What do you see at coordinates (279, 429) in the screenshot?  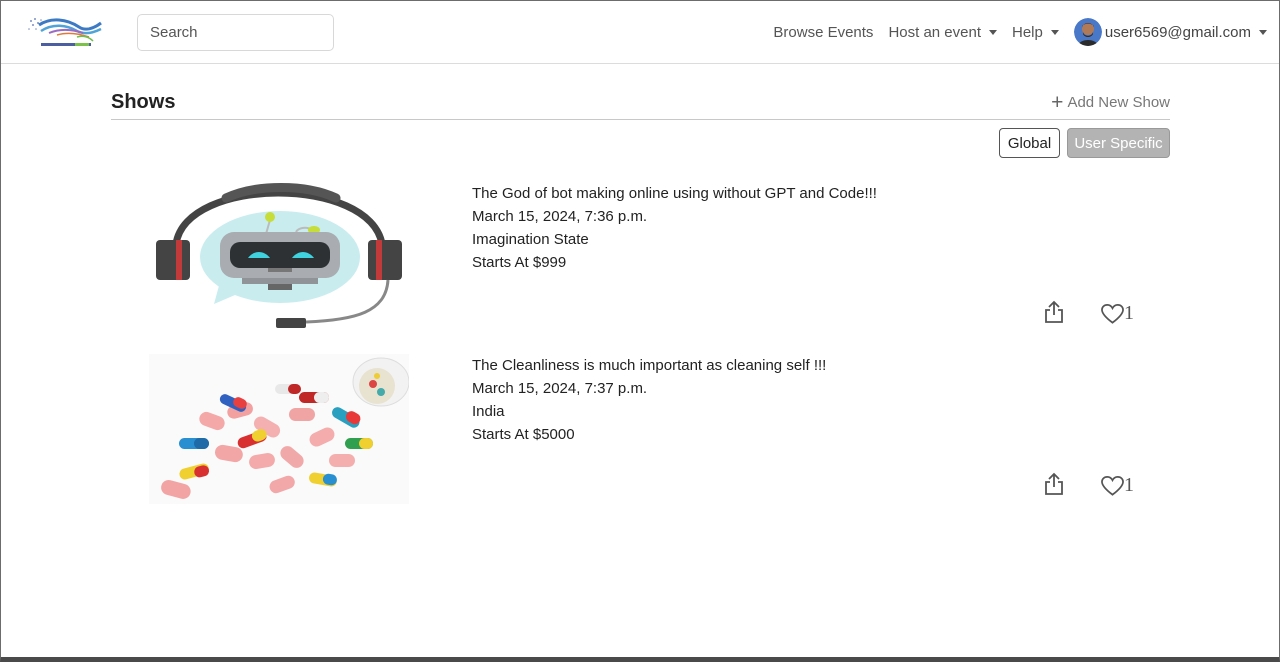 I see `pills-capsules-image` at bounding box center [279, 429].